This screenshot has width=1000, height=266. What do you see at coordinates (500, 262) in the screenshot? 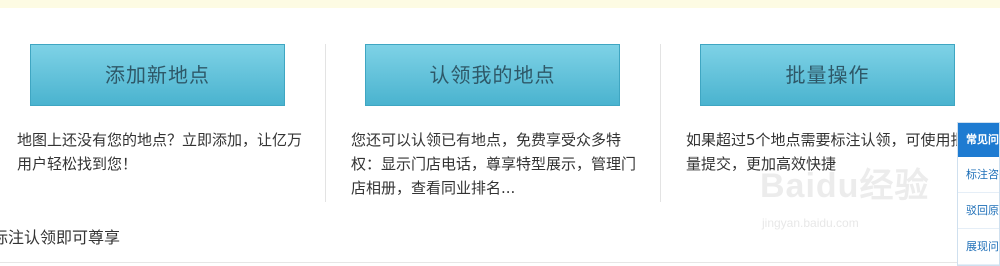
I see `section-divider` at bounding box center [500, 262].